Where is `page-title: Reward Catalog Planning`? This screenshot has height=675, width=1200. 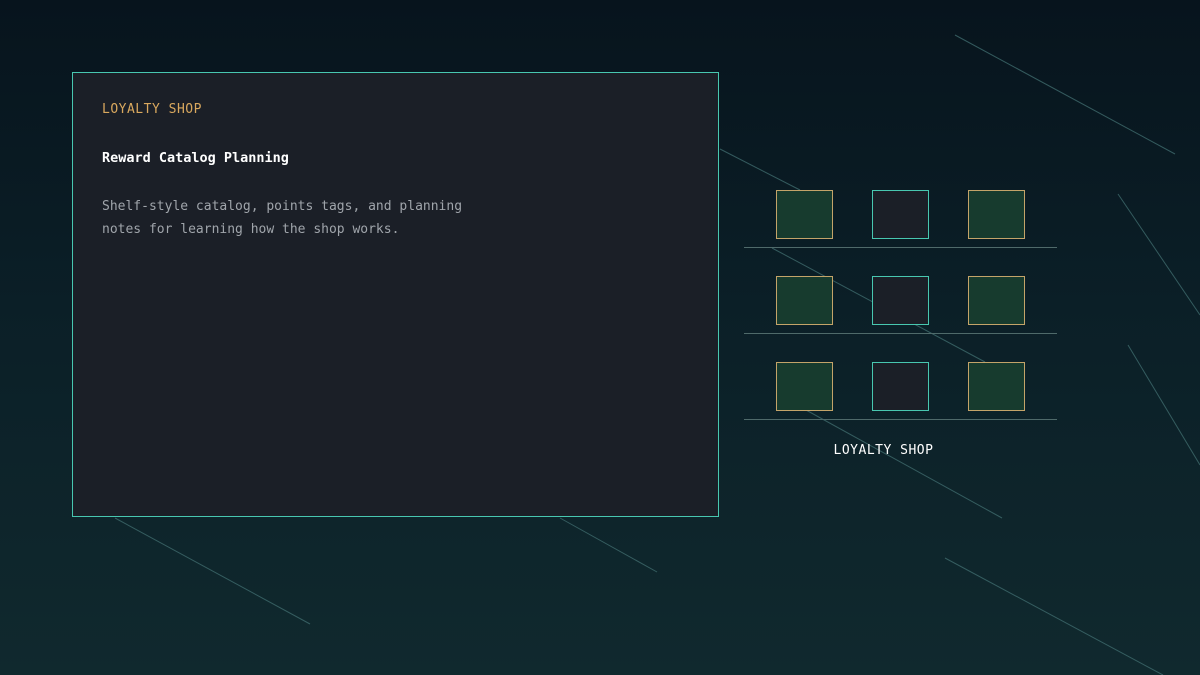 page-title: Reward Catalog Planning is located at coordinates (195, 158).